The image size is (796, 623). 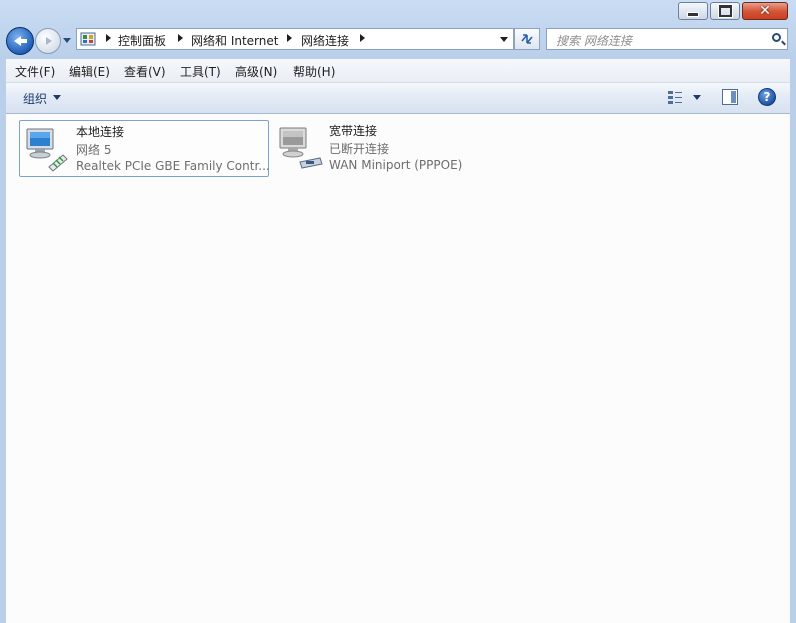 What do you see at coordinates (314, 71) in the screenshot?
I see `menu-help: 帮助(H)` at bounding box center [314, 71].